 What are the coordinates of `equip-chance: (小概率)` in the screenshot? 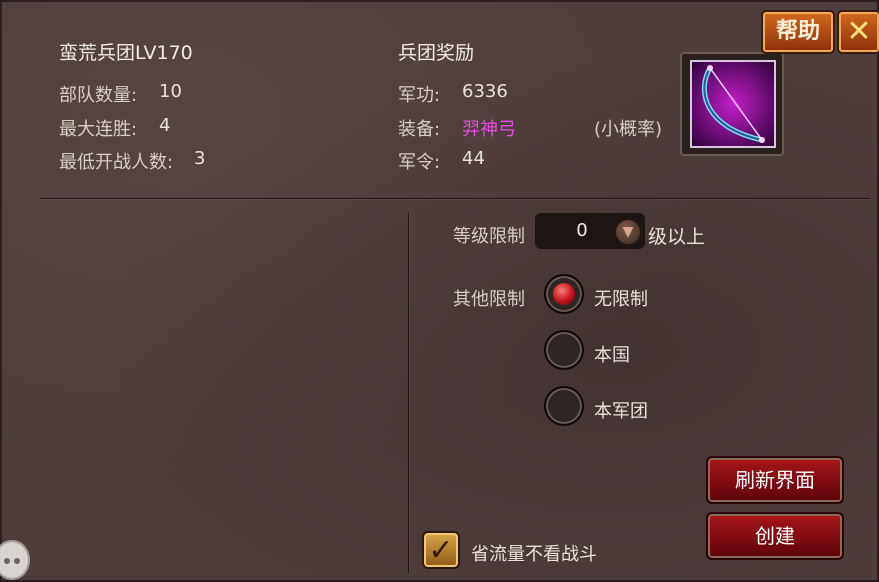 It's located at (628, 129).